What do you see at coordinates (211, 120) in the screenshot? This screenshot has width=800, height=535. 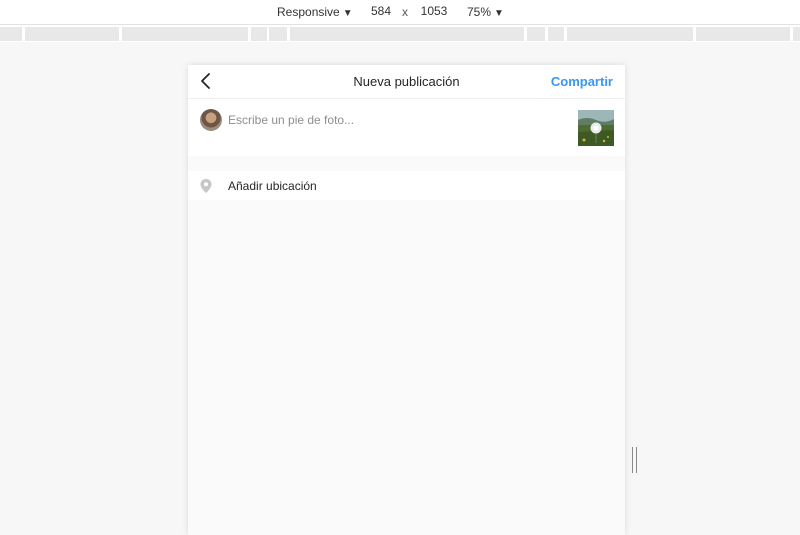 I see `avatar` at bounding box center [211, 120].